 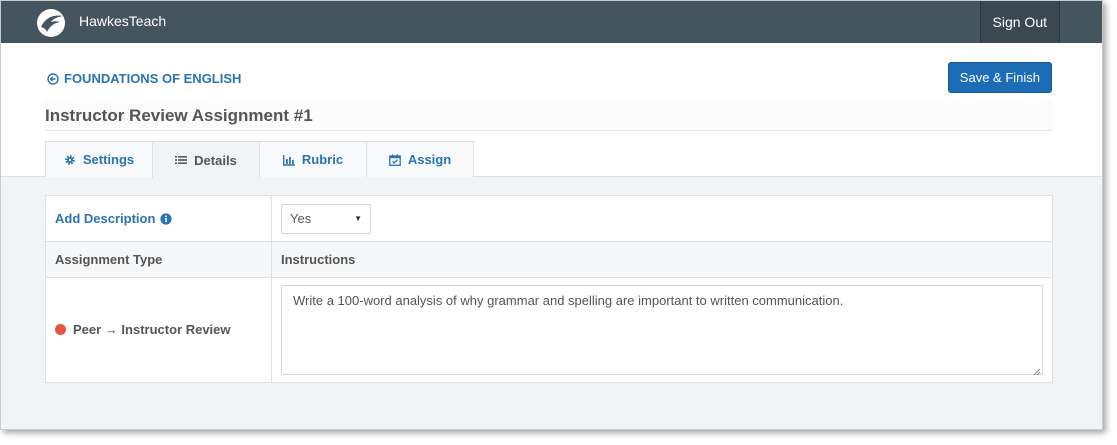 I want to click on assignment-type: Peer → Instructor Review, so click(x=143, y=329).